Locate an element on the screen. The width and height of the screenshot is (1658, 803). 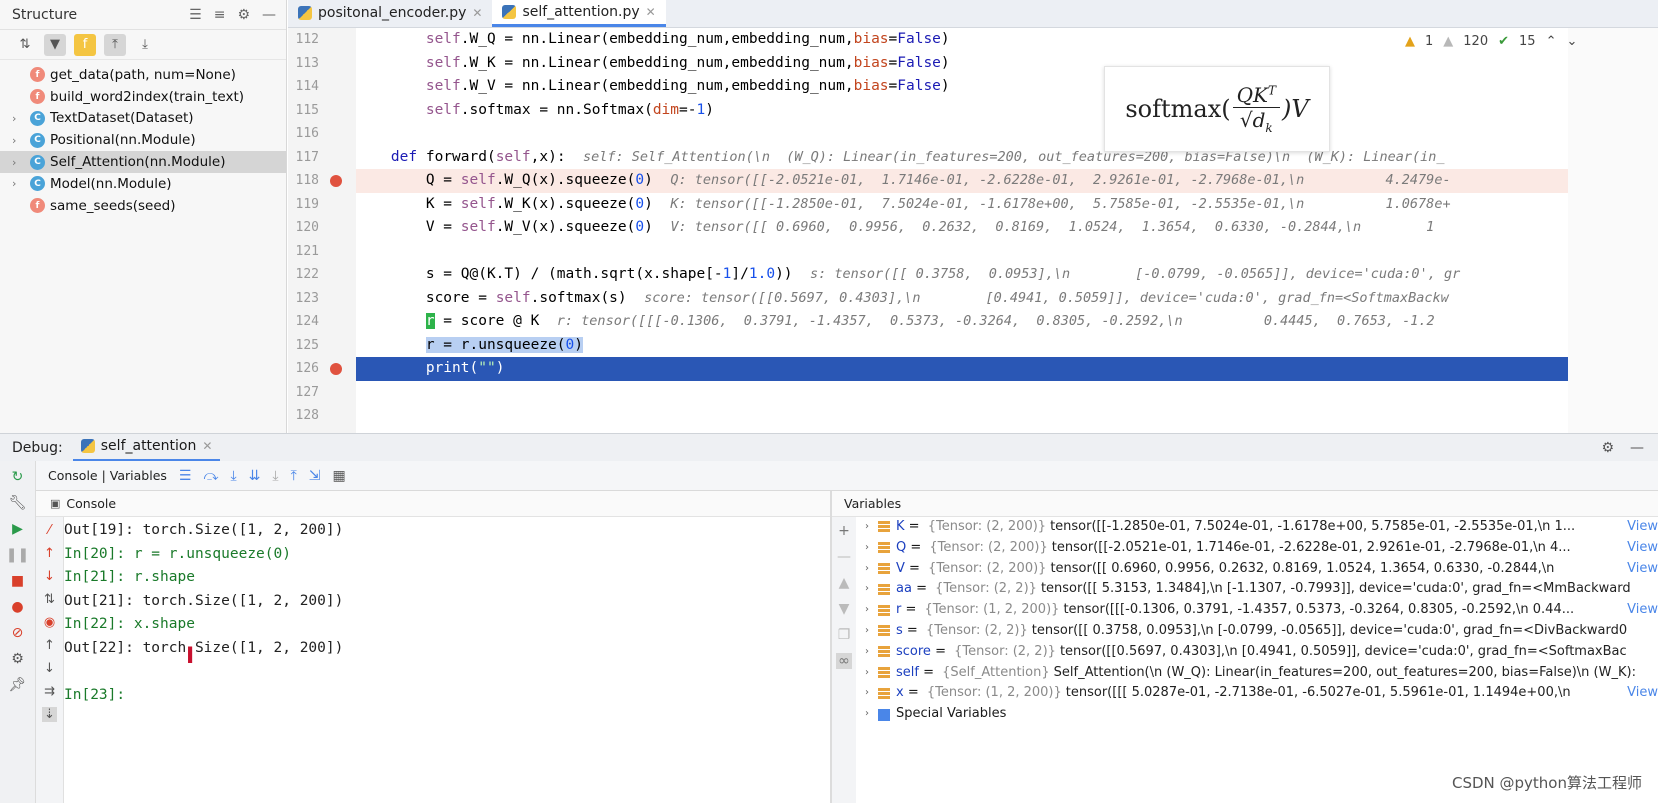
tree-item-get-data: f get_data(path, num=None) is located at coordinates (143, 75).